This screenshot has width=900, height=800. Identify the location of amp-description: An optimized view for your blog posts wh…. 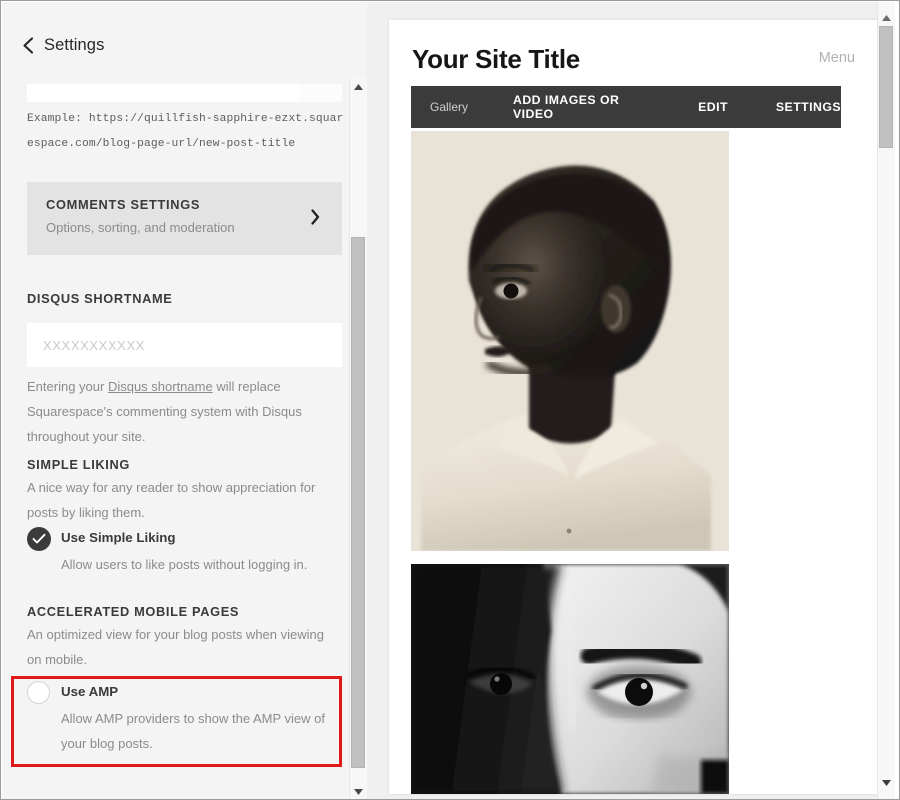
(175, 647).